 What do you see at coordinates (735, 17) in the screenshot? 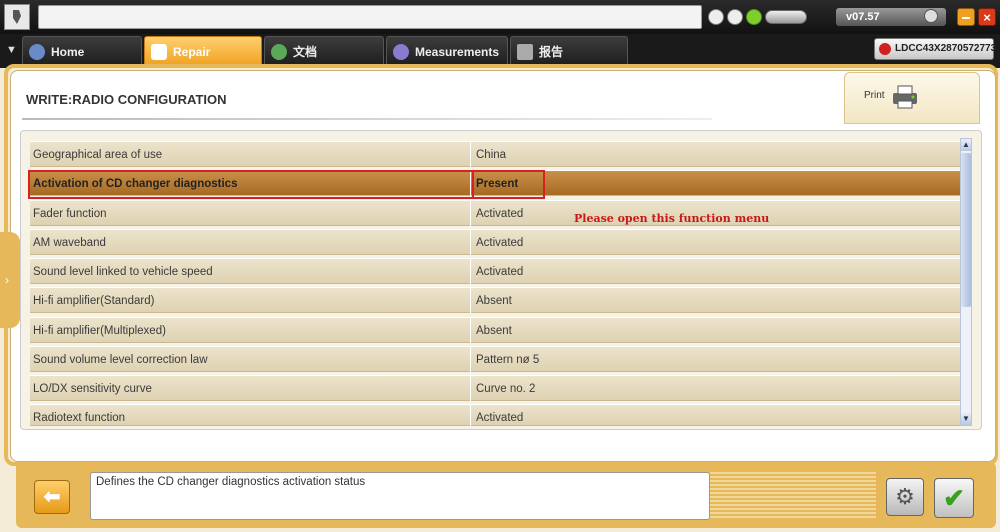
I see `lock-icon` at bounding box center [735, 17].